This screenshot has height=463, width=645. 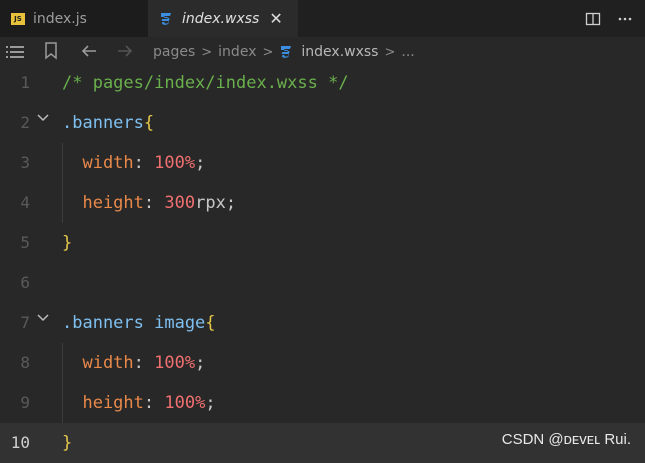 I want to click on tab-bar: JS index.js index.wxss ✕, so click(x=322, y=18).